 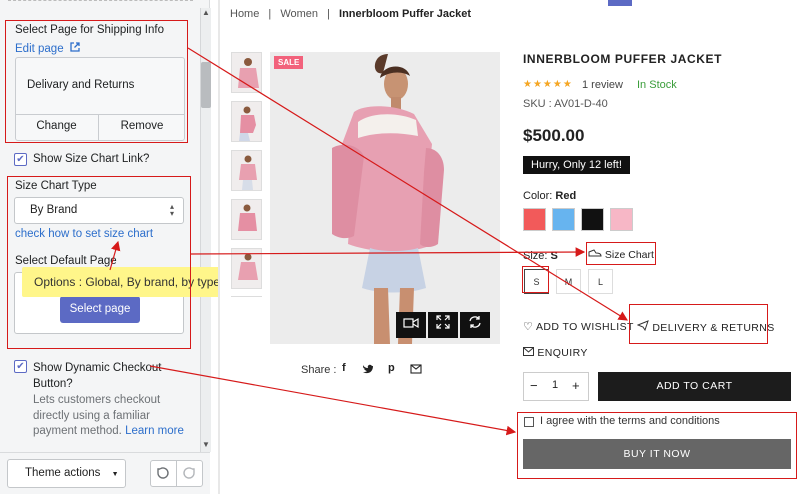 What do you see at coordinates (333, 400) in the screenshot?
I see `arrow-checkout-to-buy` at bounding box center [333, 400].